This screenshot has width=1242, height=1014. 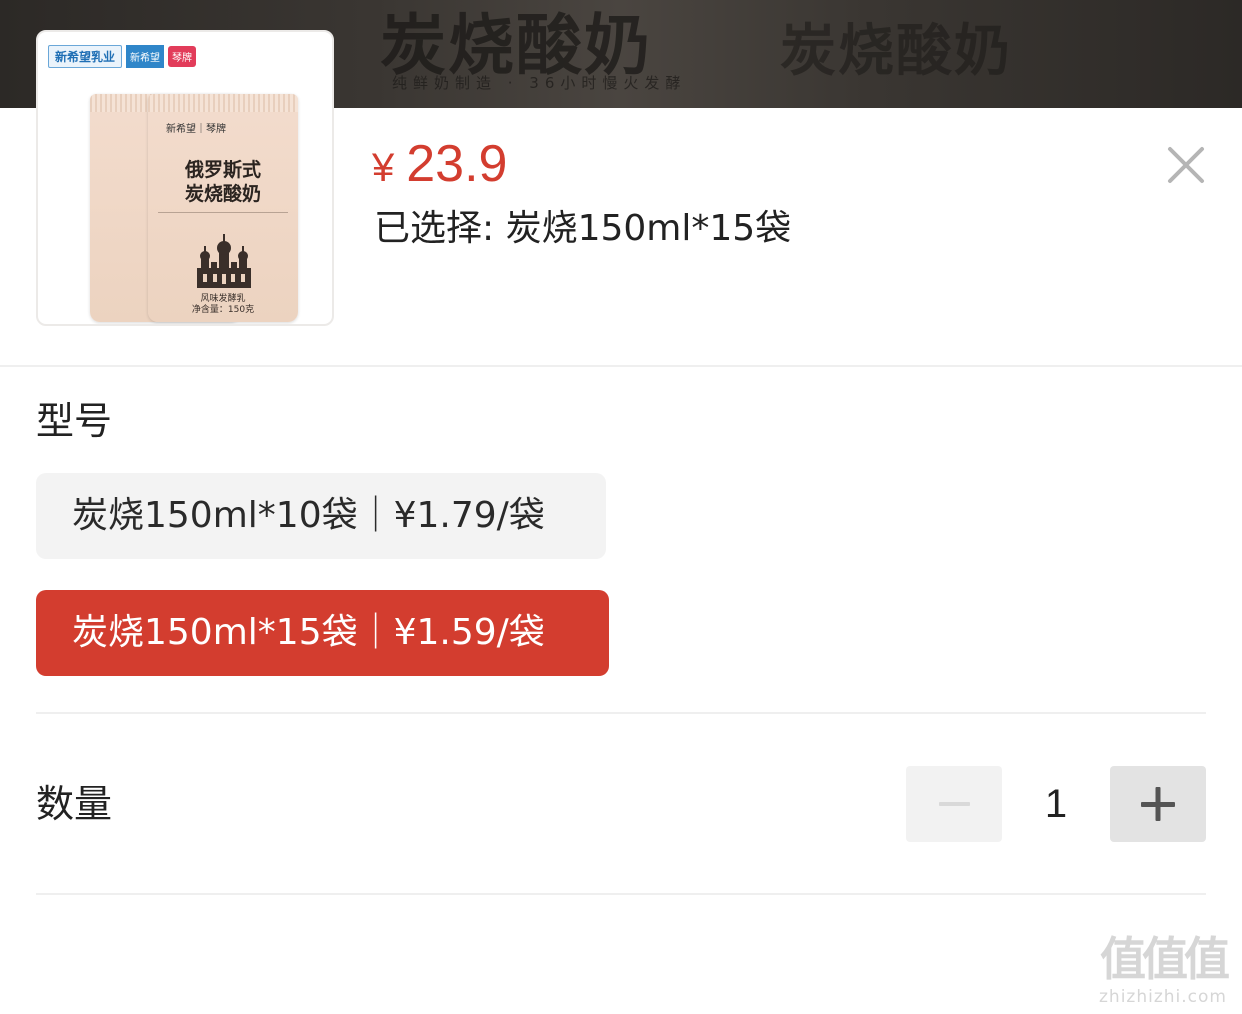 I want to click on brand-logo-badge: 琴牌, so click(x=182, y=56).